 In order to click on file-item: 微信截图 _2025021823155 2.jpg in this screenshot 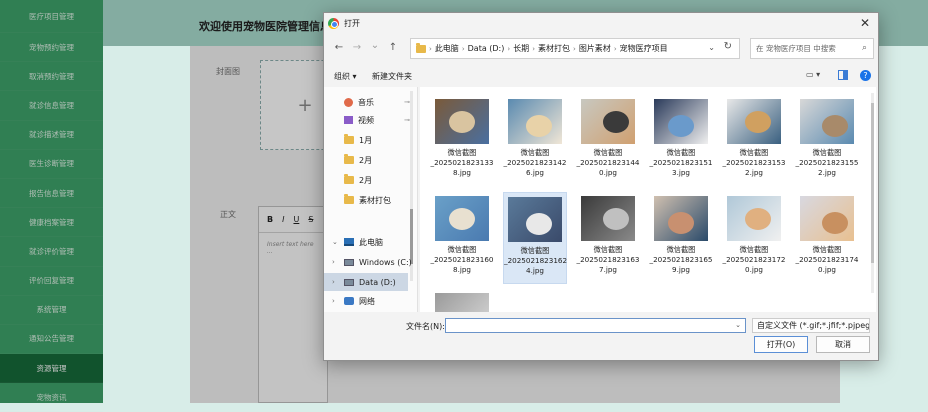, I will do `click(827, 141)`.